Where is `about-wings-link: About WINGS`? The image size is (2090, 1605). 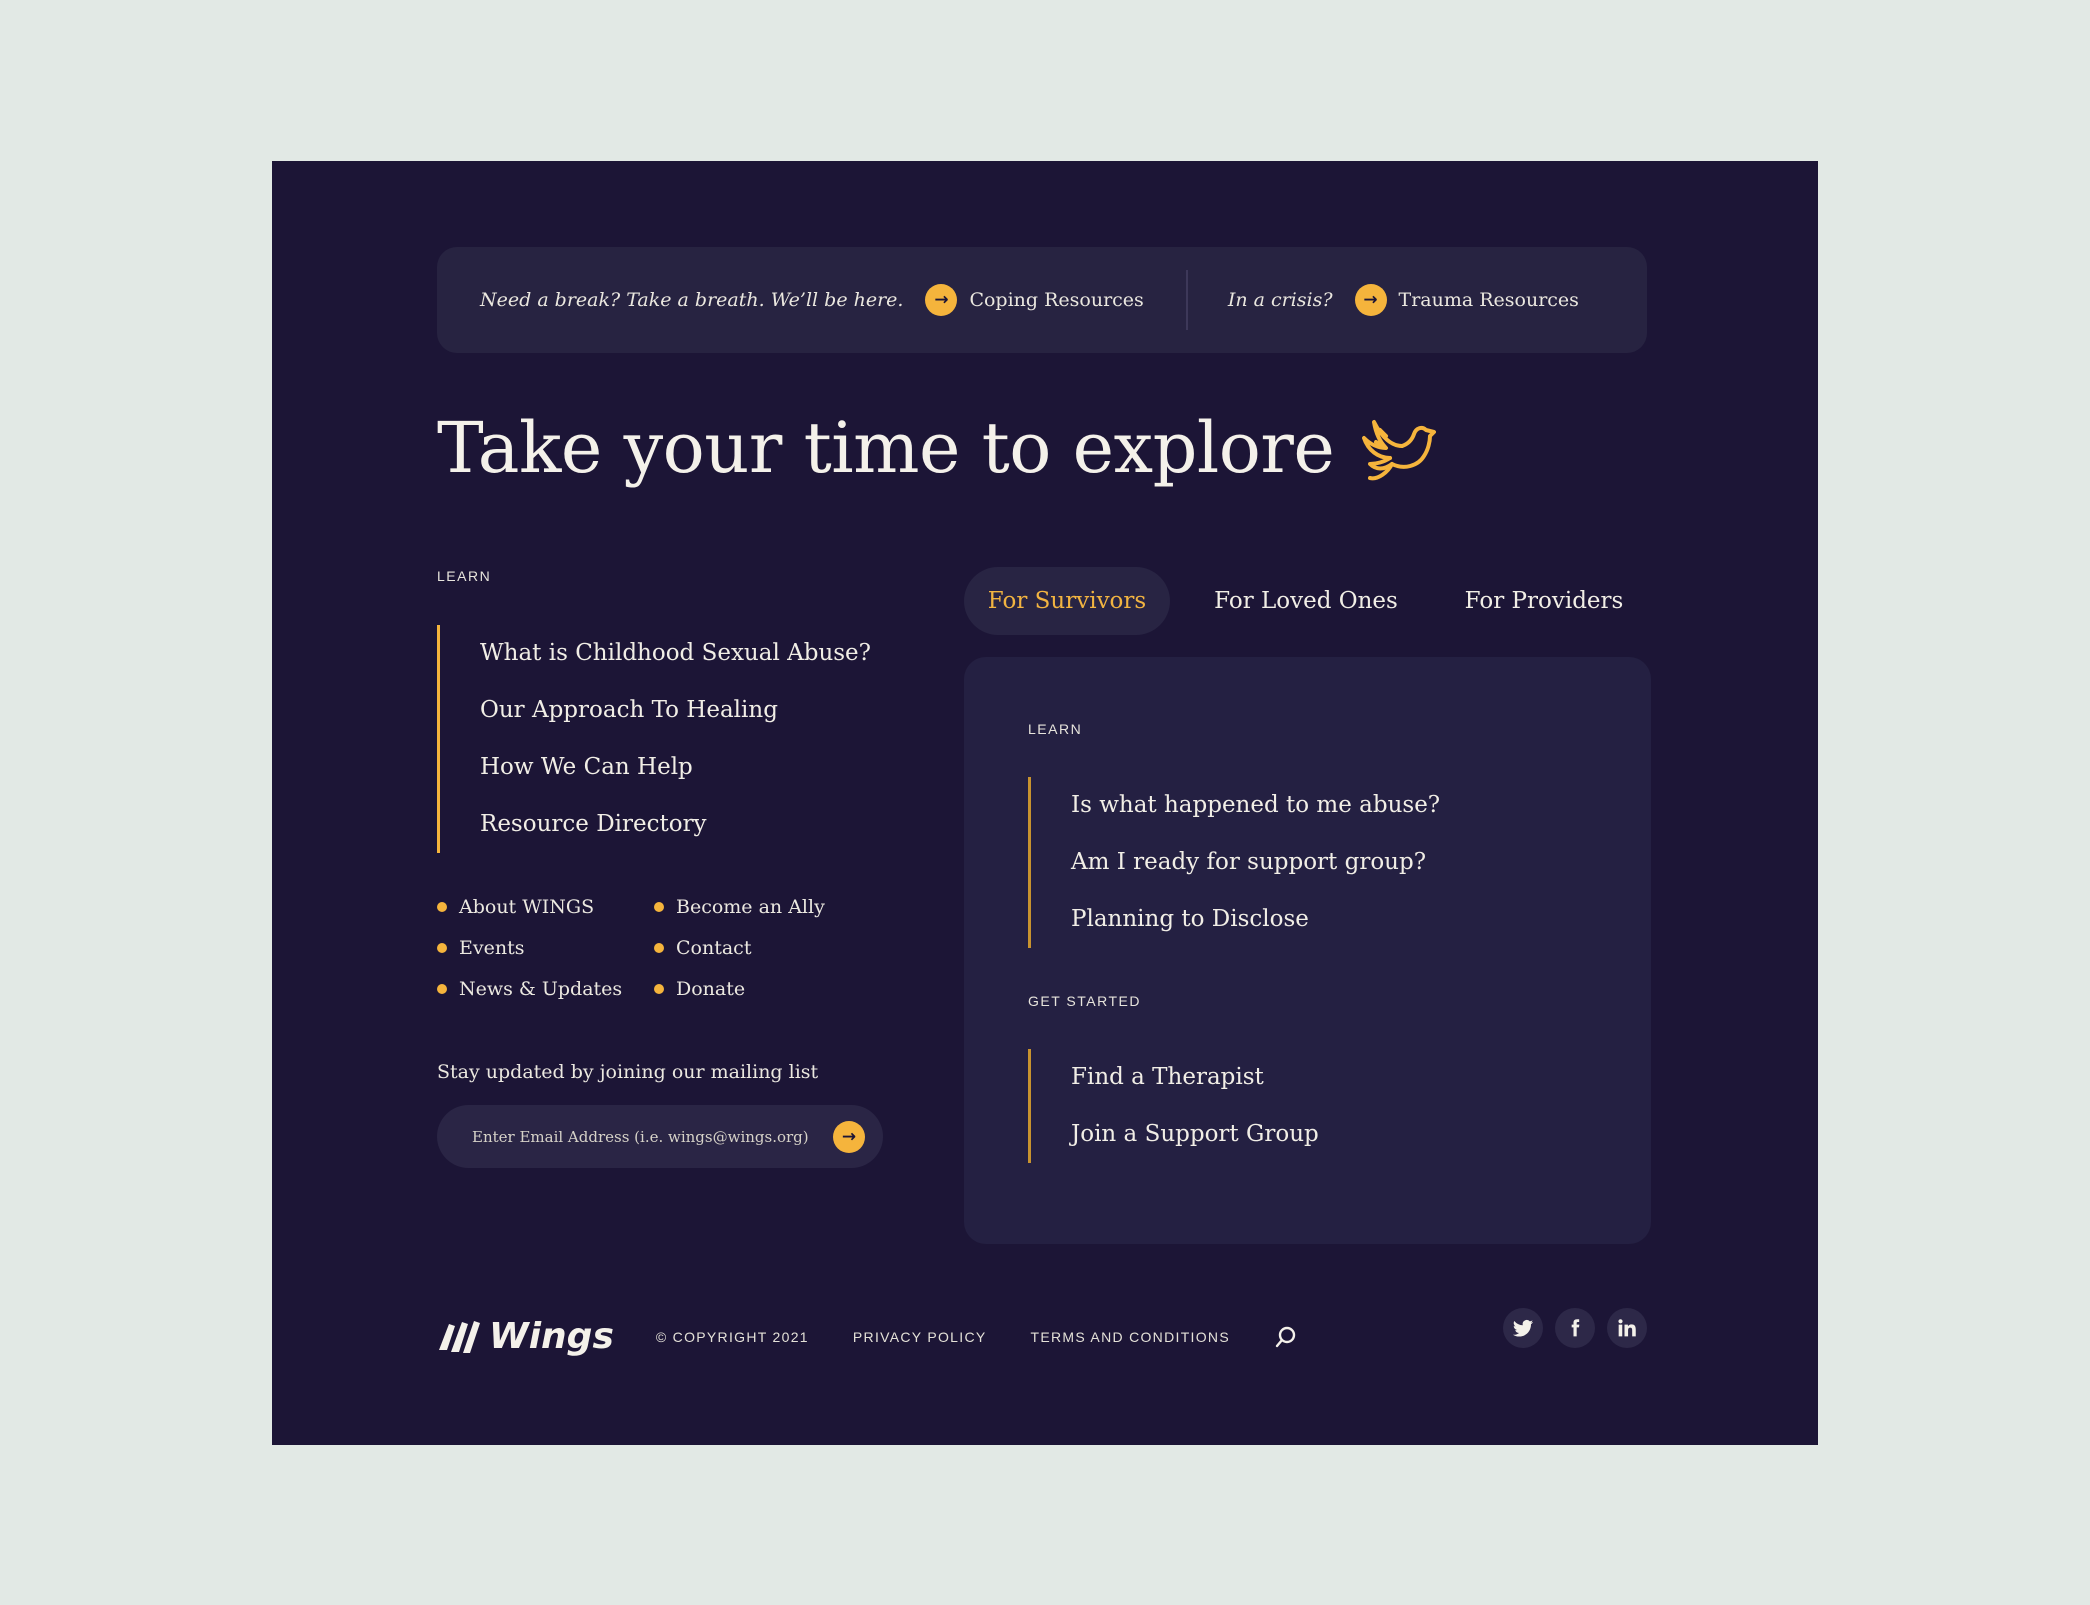 about-wings-link: About WINGS is located at coordinates (545, 906).